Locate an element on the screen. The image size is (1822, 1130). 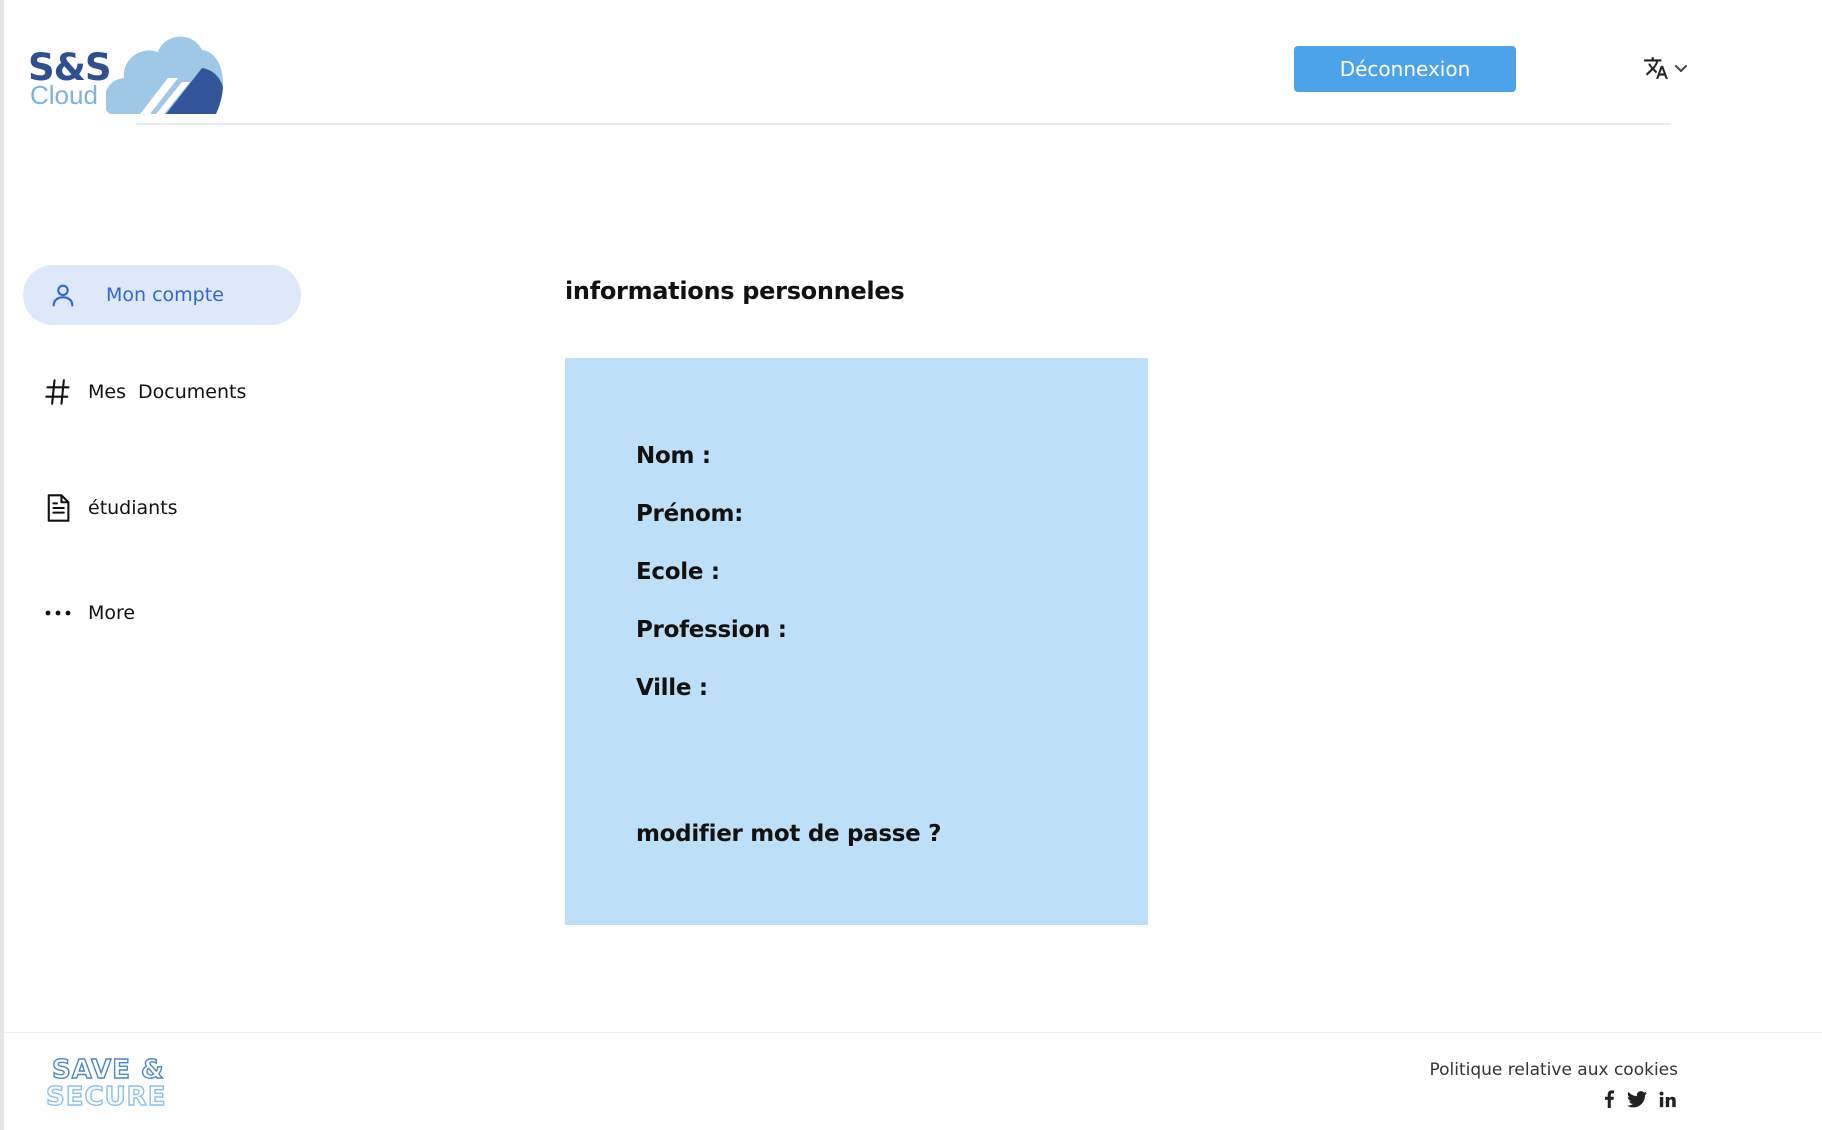
linkedin-icon is located at coordinates (1667, 1099).